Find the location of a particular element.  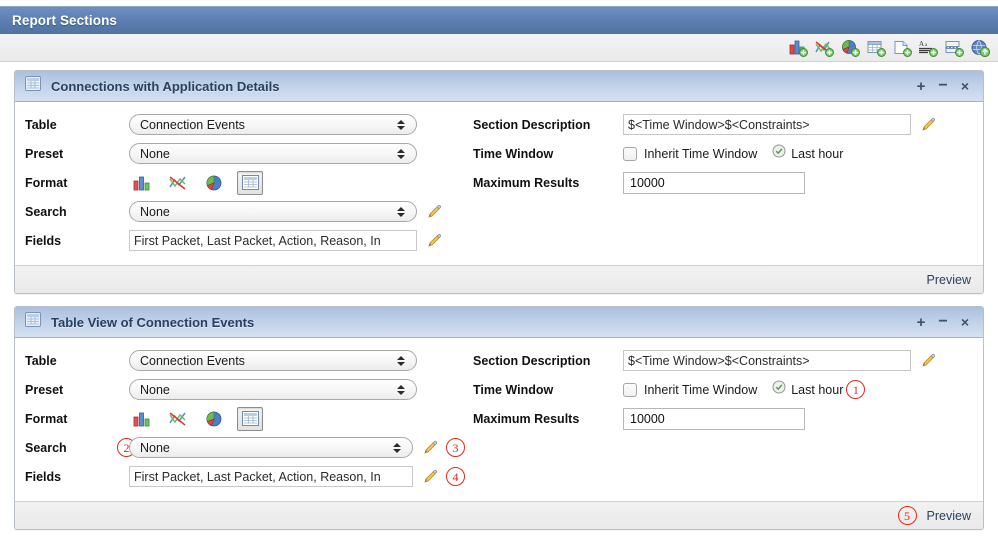

search-select-value: None is located at coordinates (155, 211).